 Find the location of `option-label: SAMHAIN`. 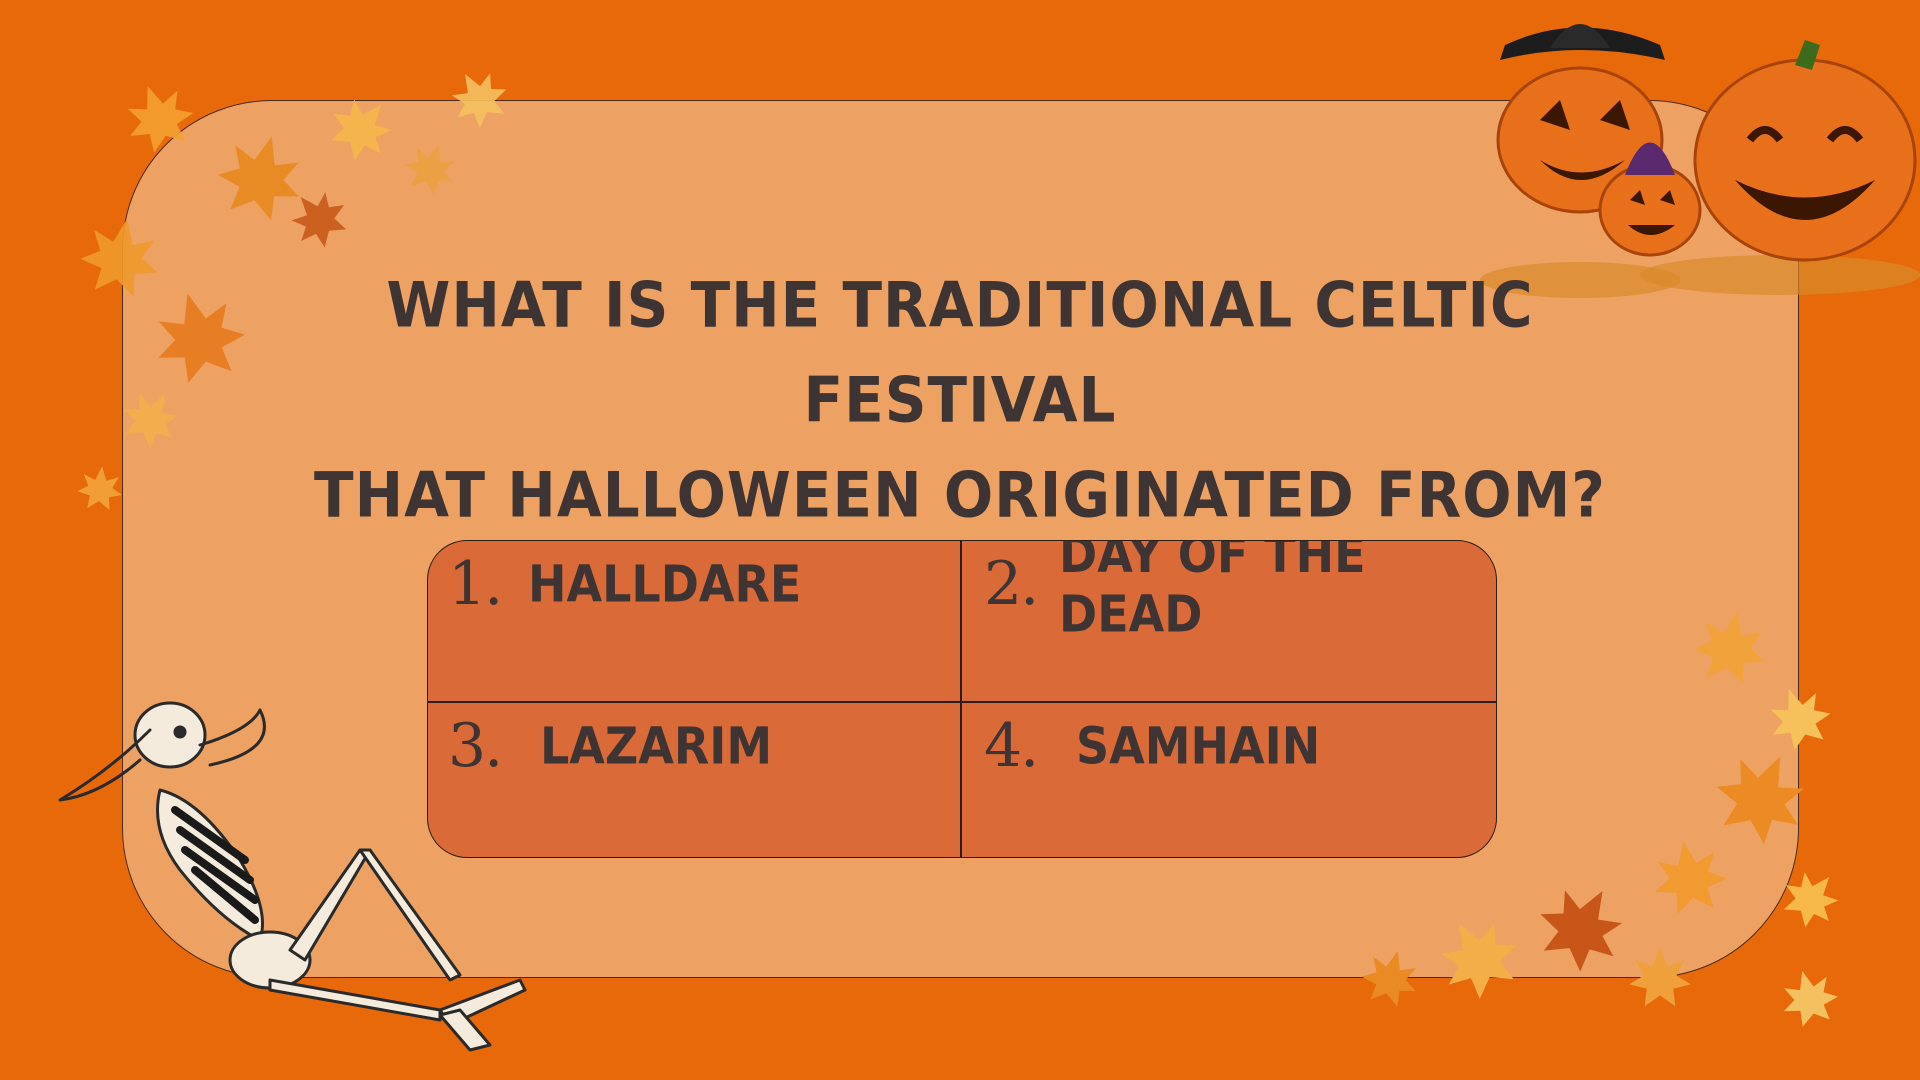

option-label: SAMHAIN is located at coordinates (1198, 746).